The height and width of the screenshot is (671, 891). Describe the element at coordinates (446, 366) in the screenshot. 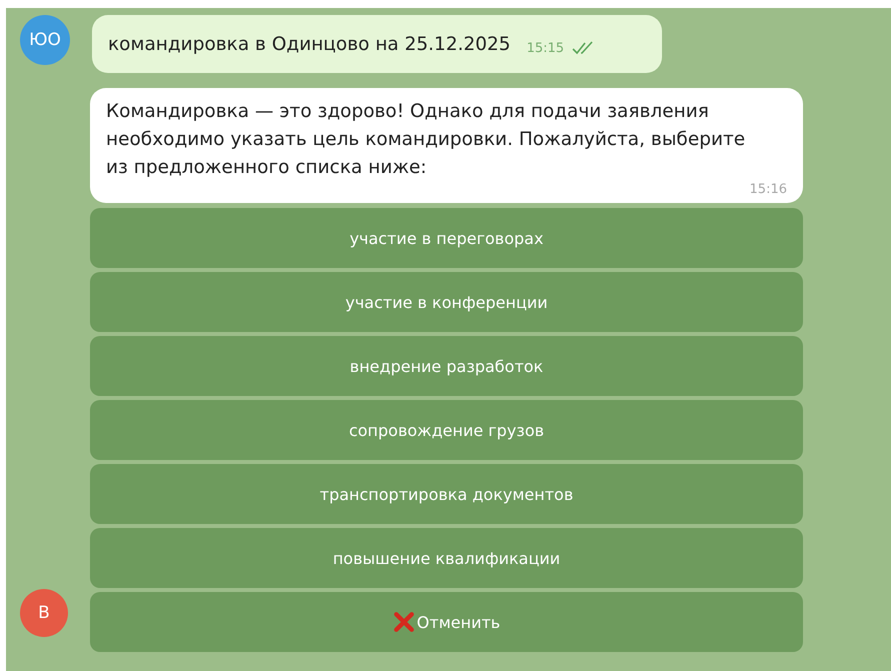

I see `keyboard-button: внедрение разработок` at that location.